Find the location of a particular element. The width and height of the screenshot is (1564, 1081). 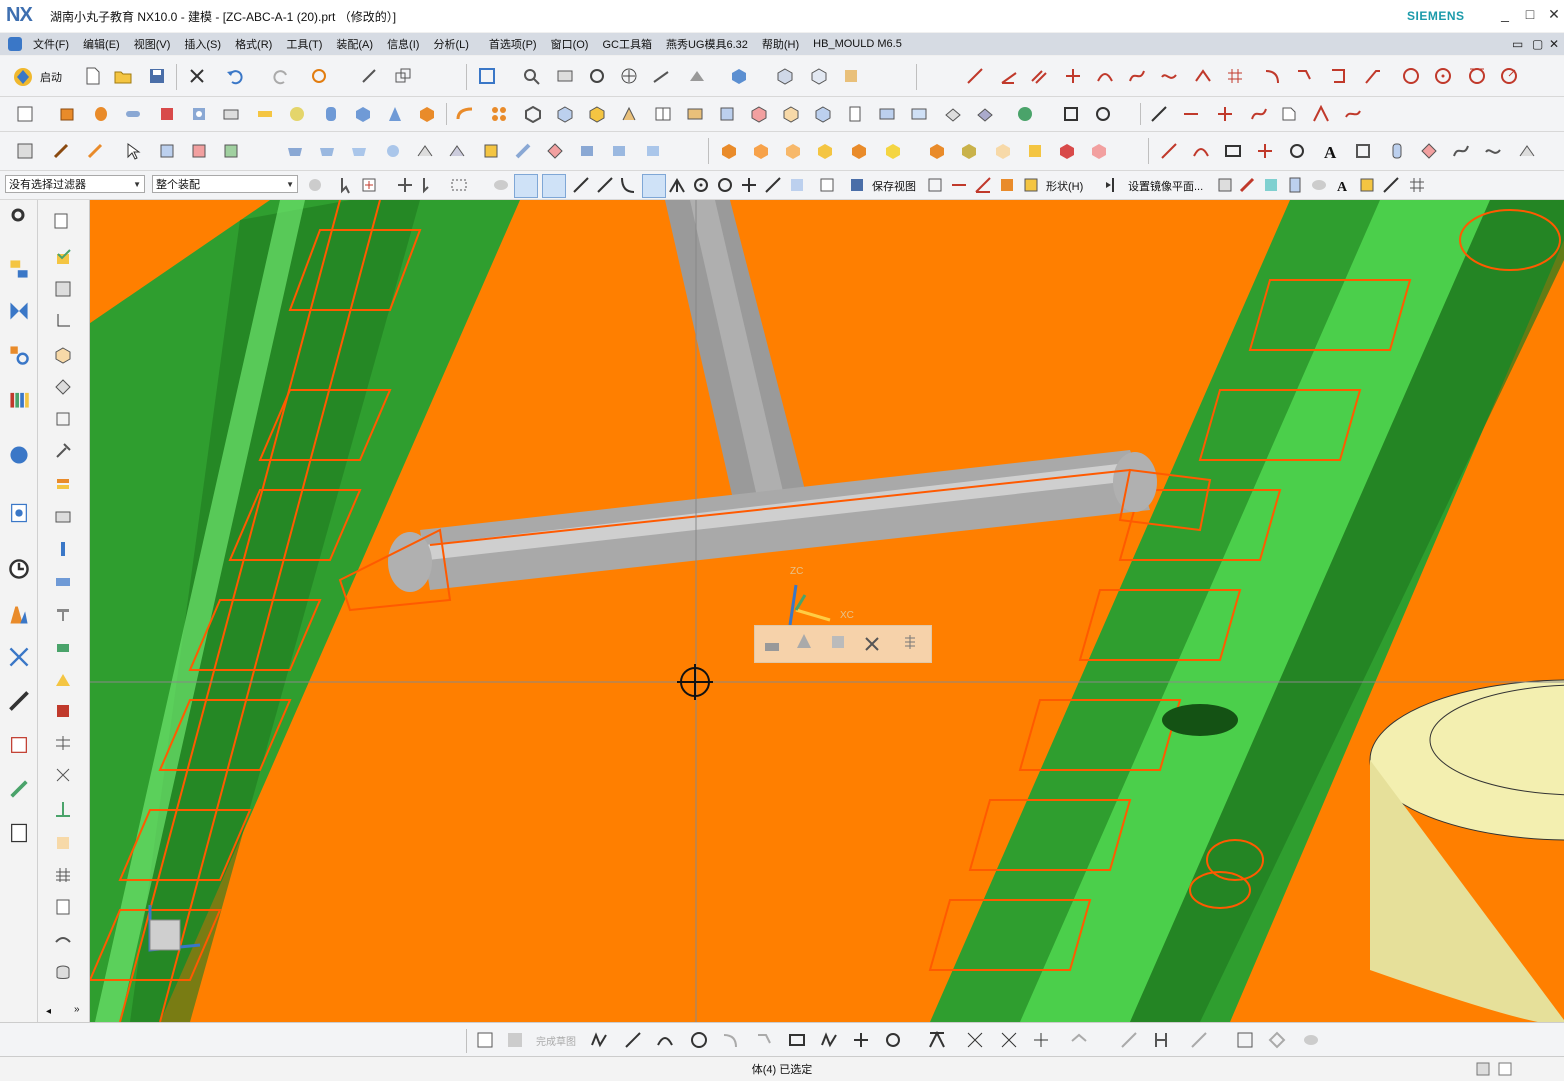

extend-curve-icon is located at coordinates (1373, 76).